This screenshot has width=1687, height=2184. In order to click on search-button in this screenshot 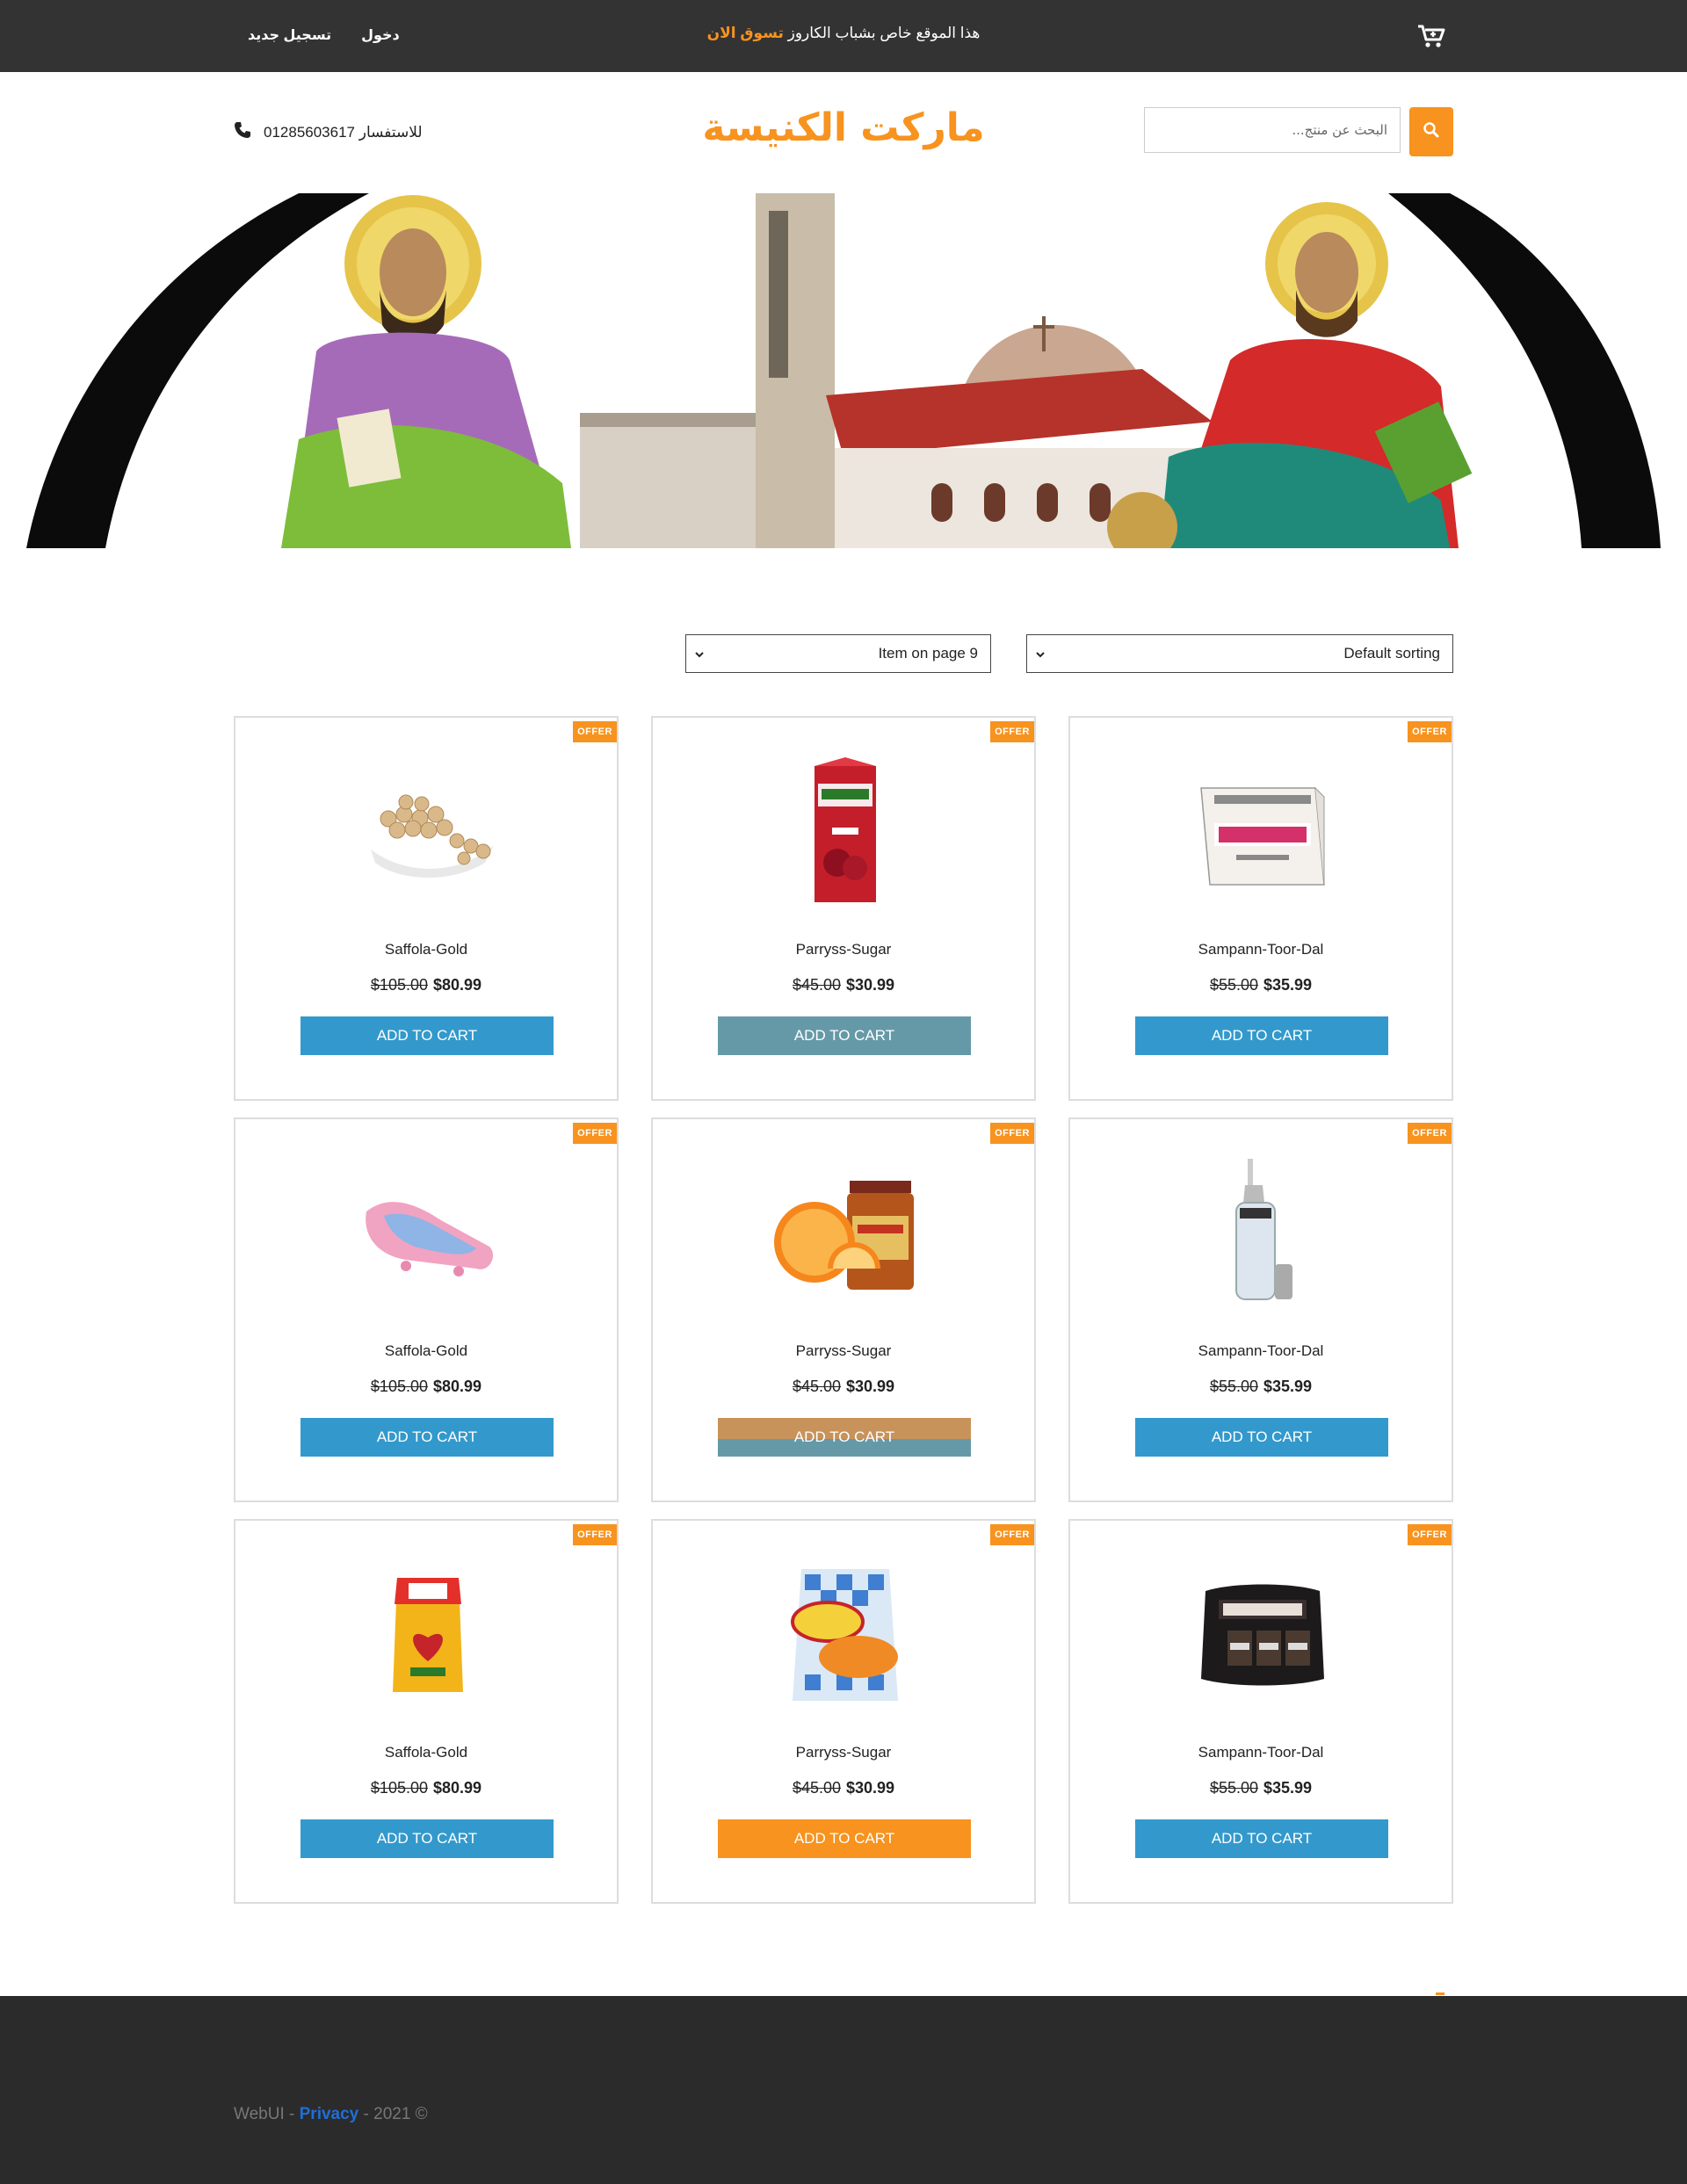, I will do `click(1431, 131)`.